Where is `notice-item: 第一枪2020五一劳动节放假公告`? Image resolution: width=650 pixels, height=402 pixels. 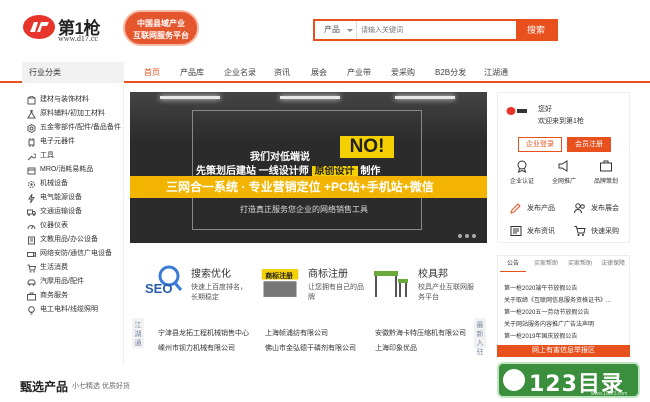
notice-item: 第一枪2020五一劳动节放假公告 is located at coordinates (546, 311).